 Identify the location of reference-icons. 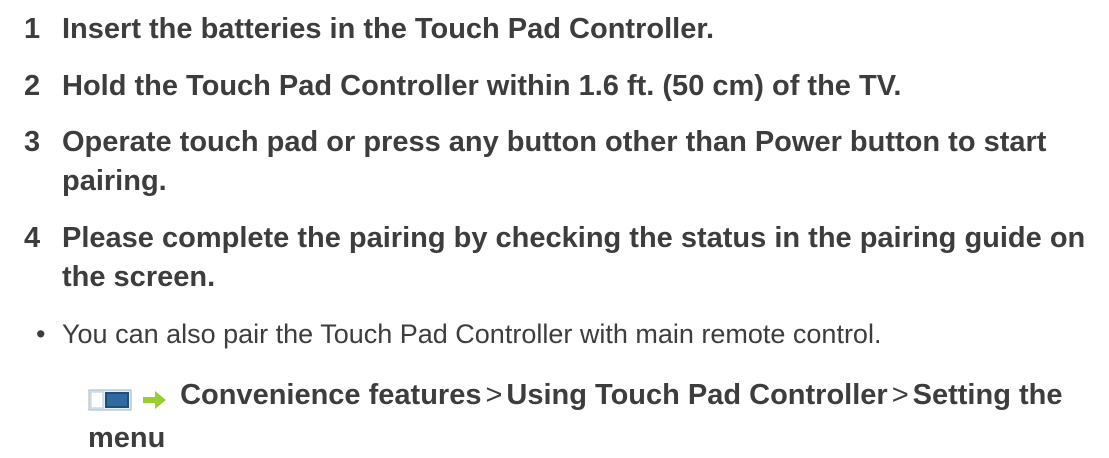
(128, 399).